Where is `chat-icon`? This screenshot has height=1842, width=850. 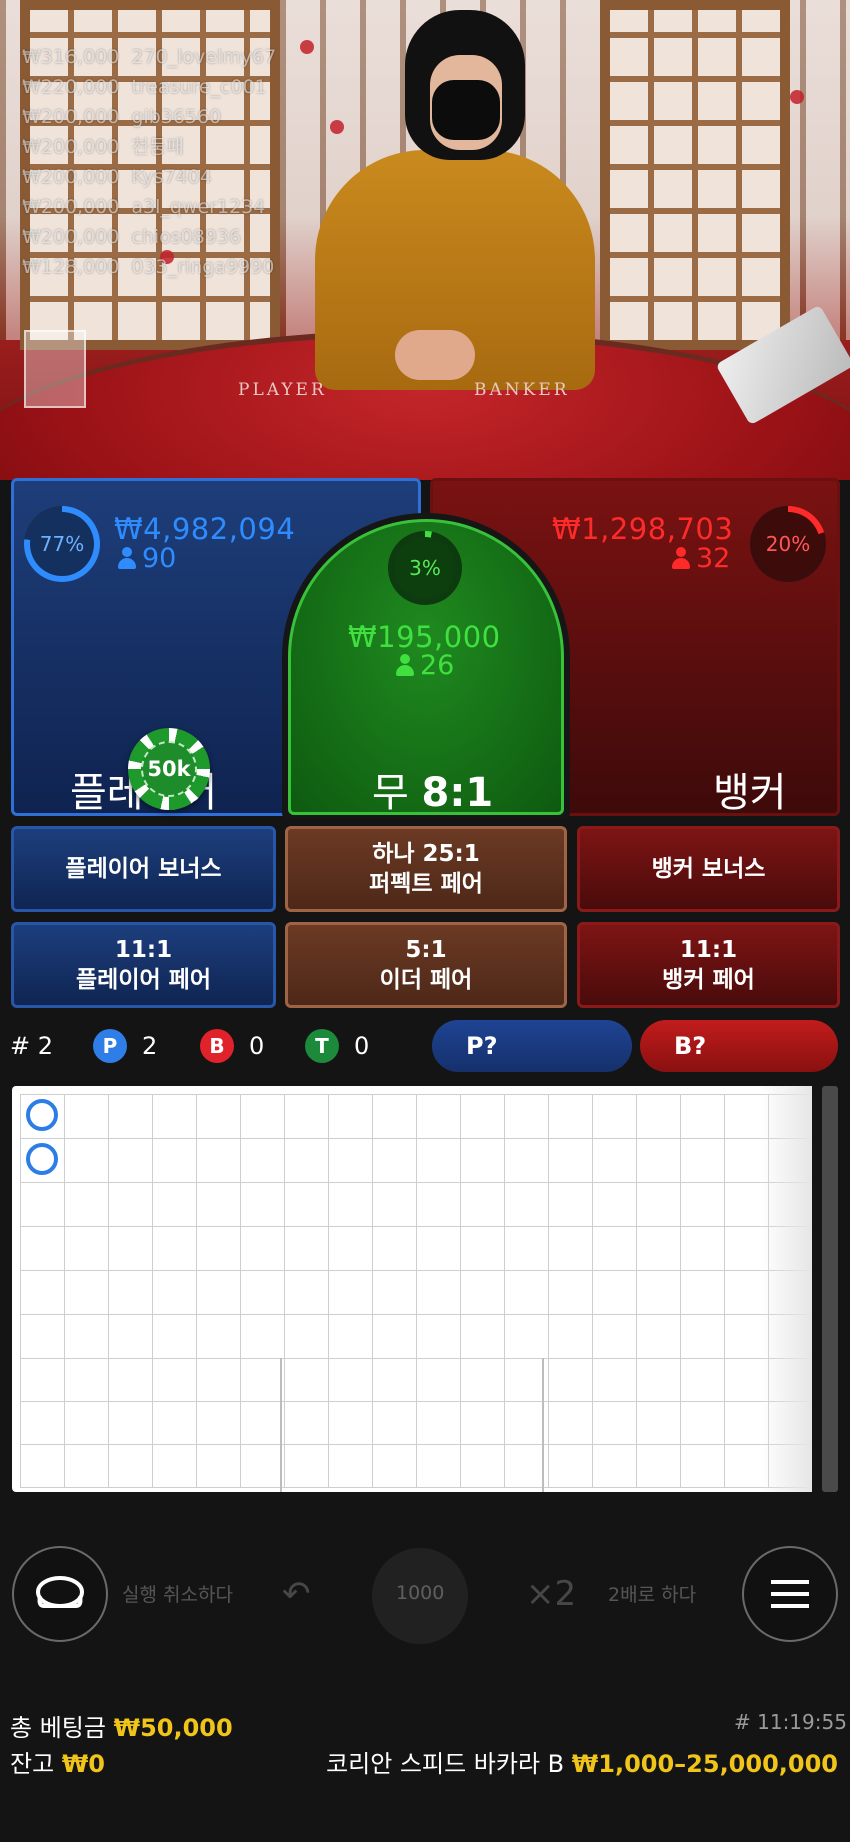 chat-icon is located at coordinates (60, 1592).